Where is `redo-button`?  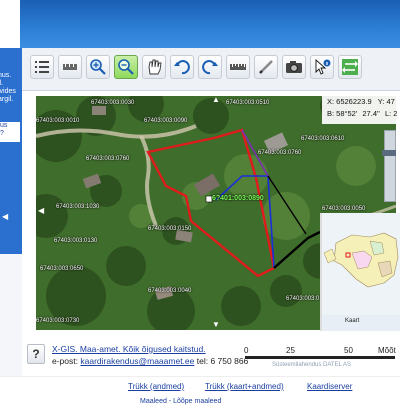
redo-button is located at coordinates (210, 67).